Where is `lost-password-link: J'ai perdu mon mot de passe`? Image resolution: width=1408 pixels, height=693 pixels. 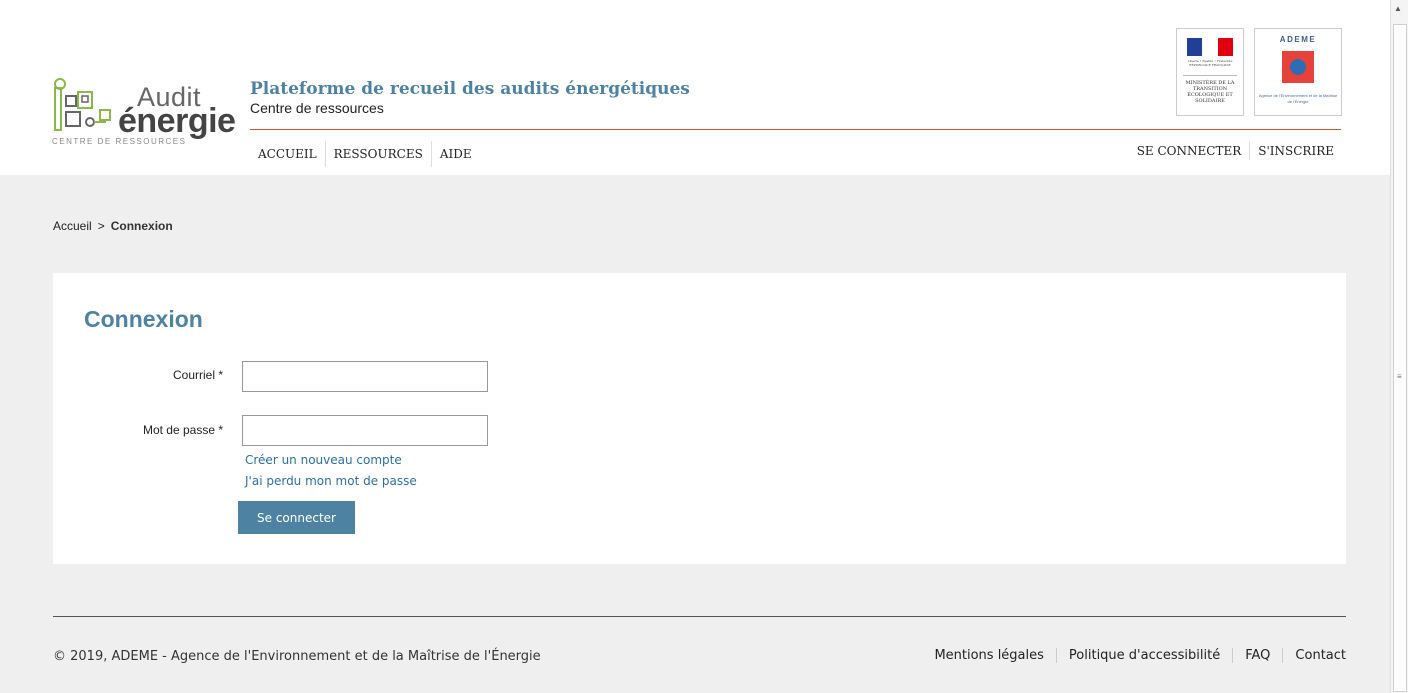
lost-password-link: J'ai perdu mon mot de passe is located at coordinates (331, 481).